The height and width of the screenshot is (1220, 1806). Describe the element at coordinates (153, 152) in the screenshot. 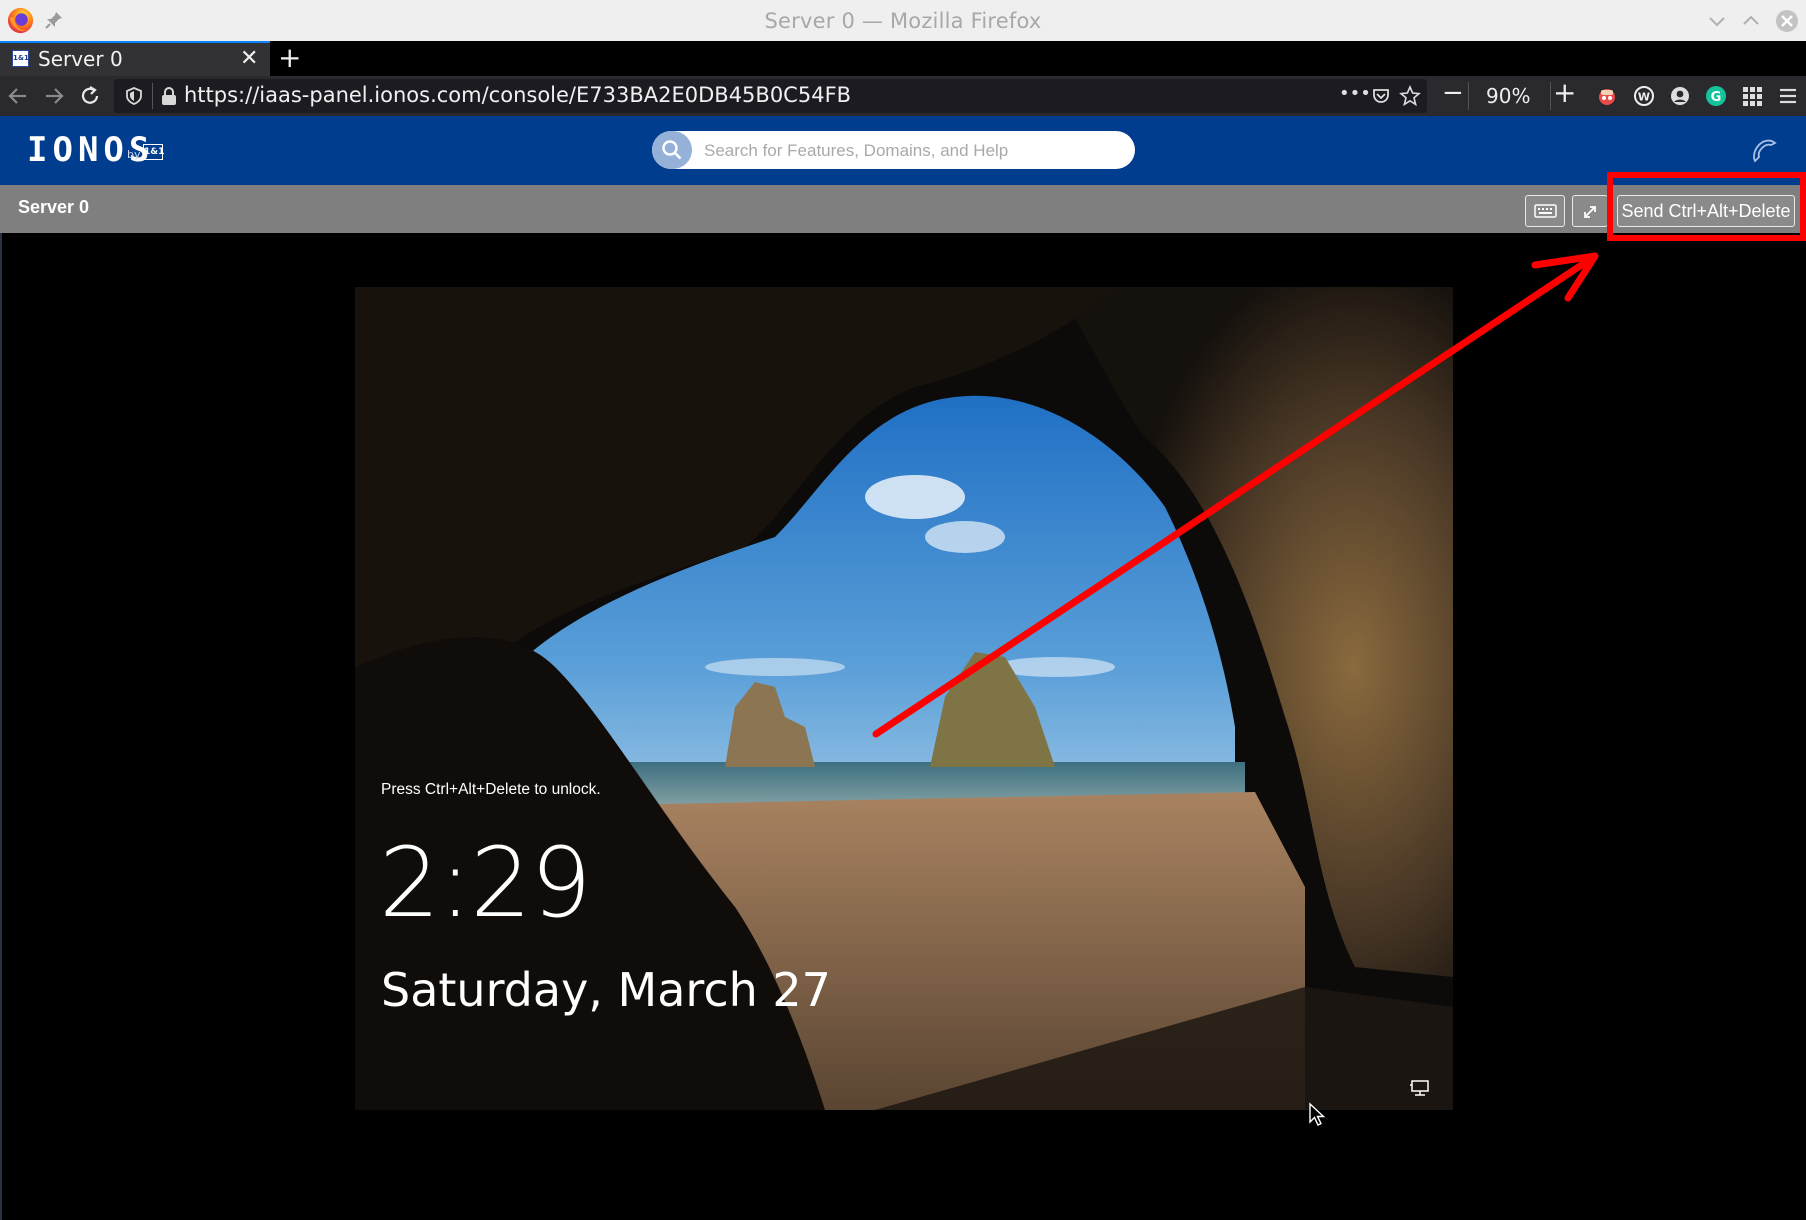

I see `ionos-1and1-badge: 1&1` at that location.